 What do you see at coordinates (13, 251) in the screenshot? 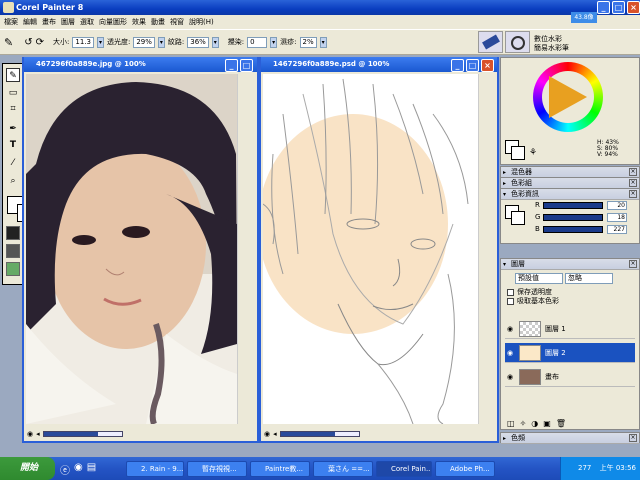
I see `pattern-selector` at bounding box center [13, 251].